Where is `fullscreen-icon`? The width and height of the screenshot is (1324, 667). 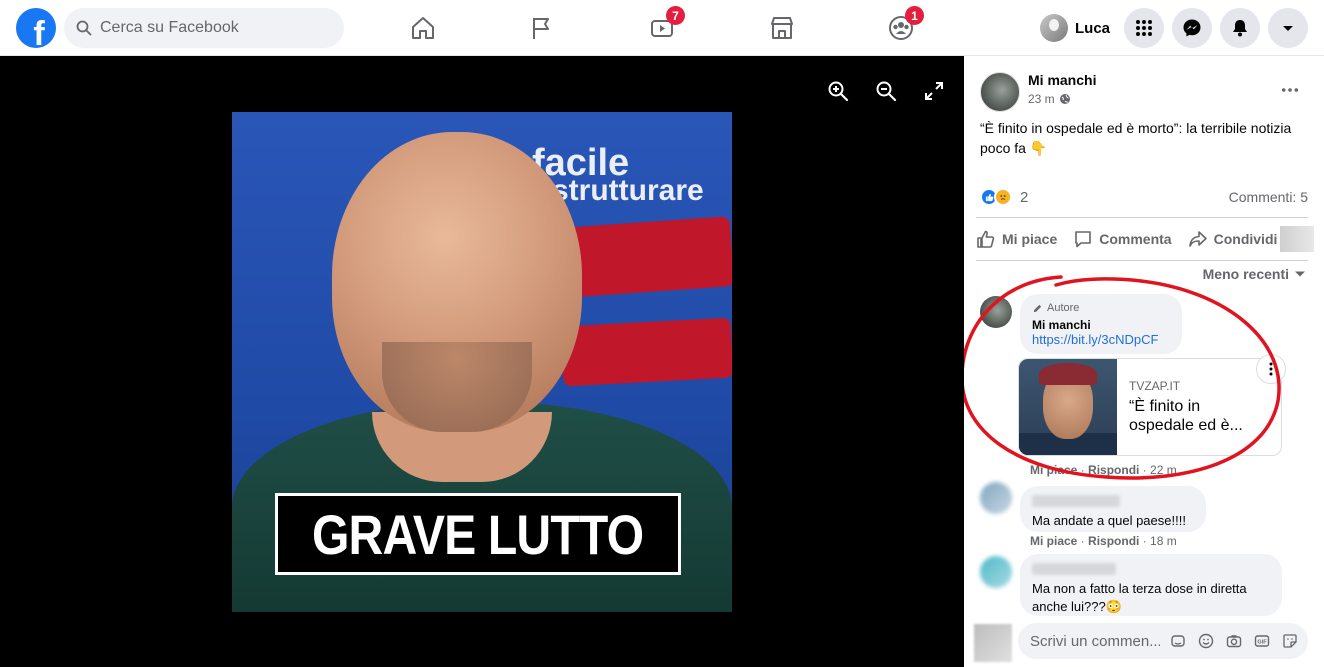 fullscreen-icon is located at coordinates (934, 91).